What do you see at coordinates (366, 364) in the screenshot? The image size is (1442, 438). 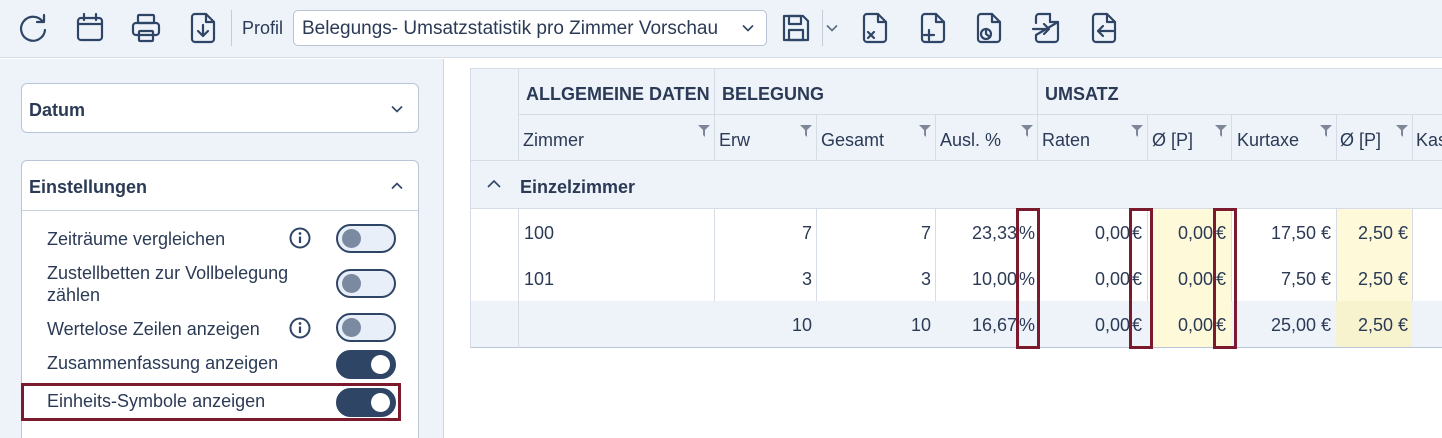 I see `toggle-zusammenfassung` at bounding box center [366, 364].